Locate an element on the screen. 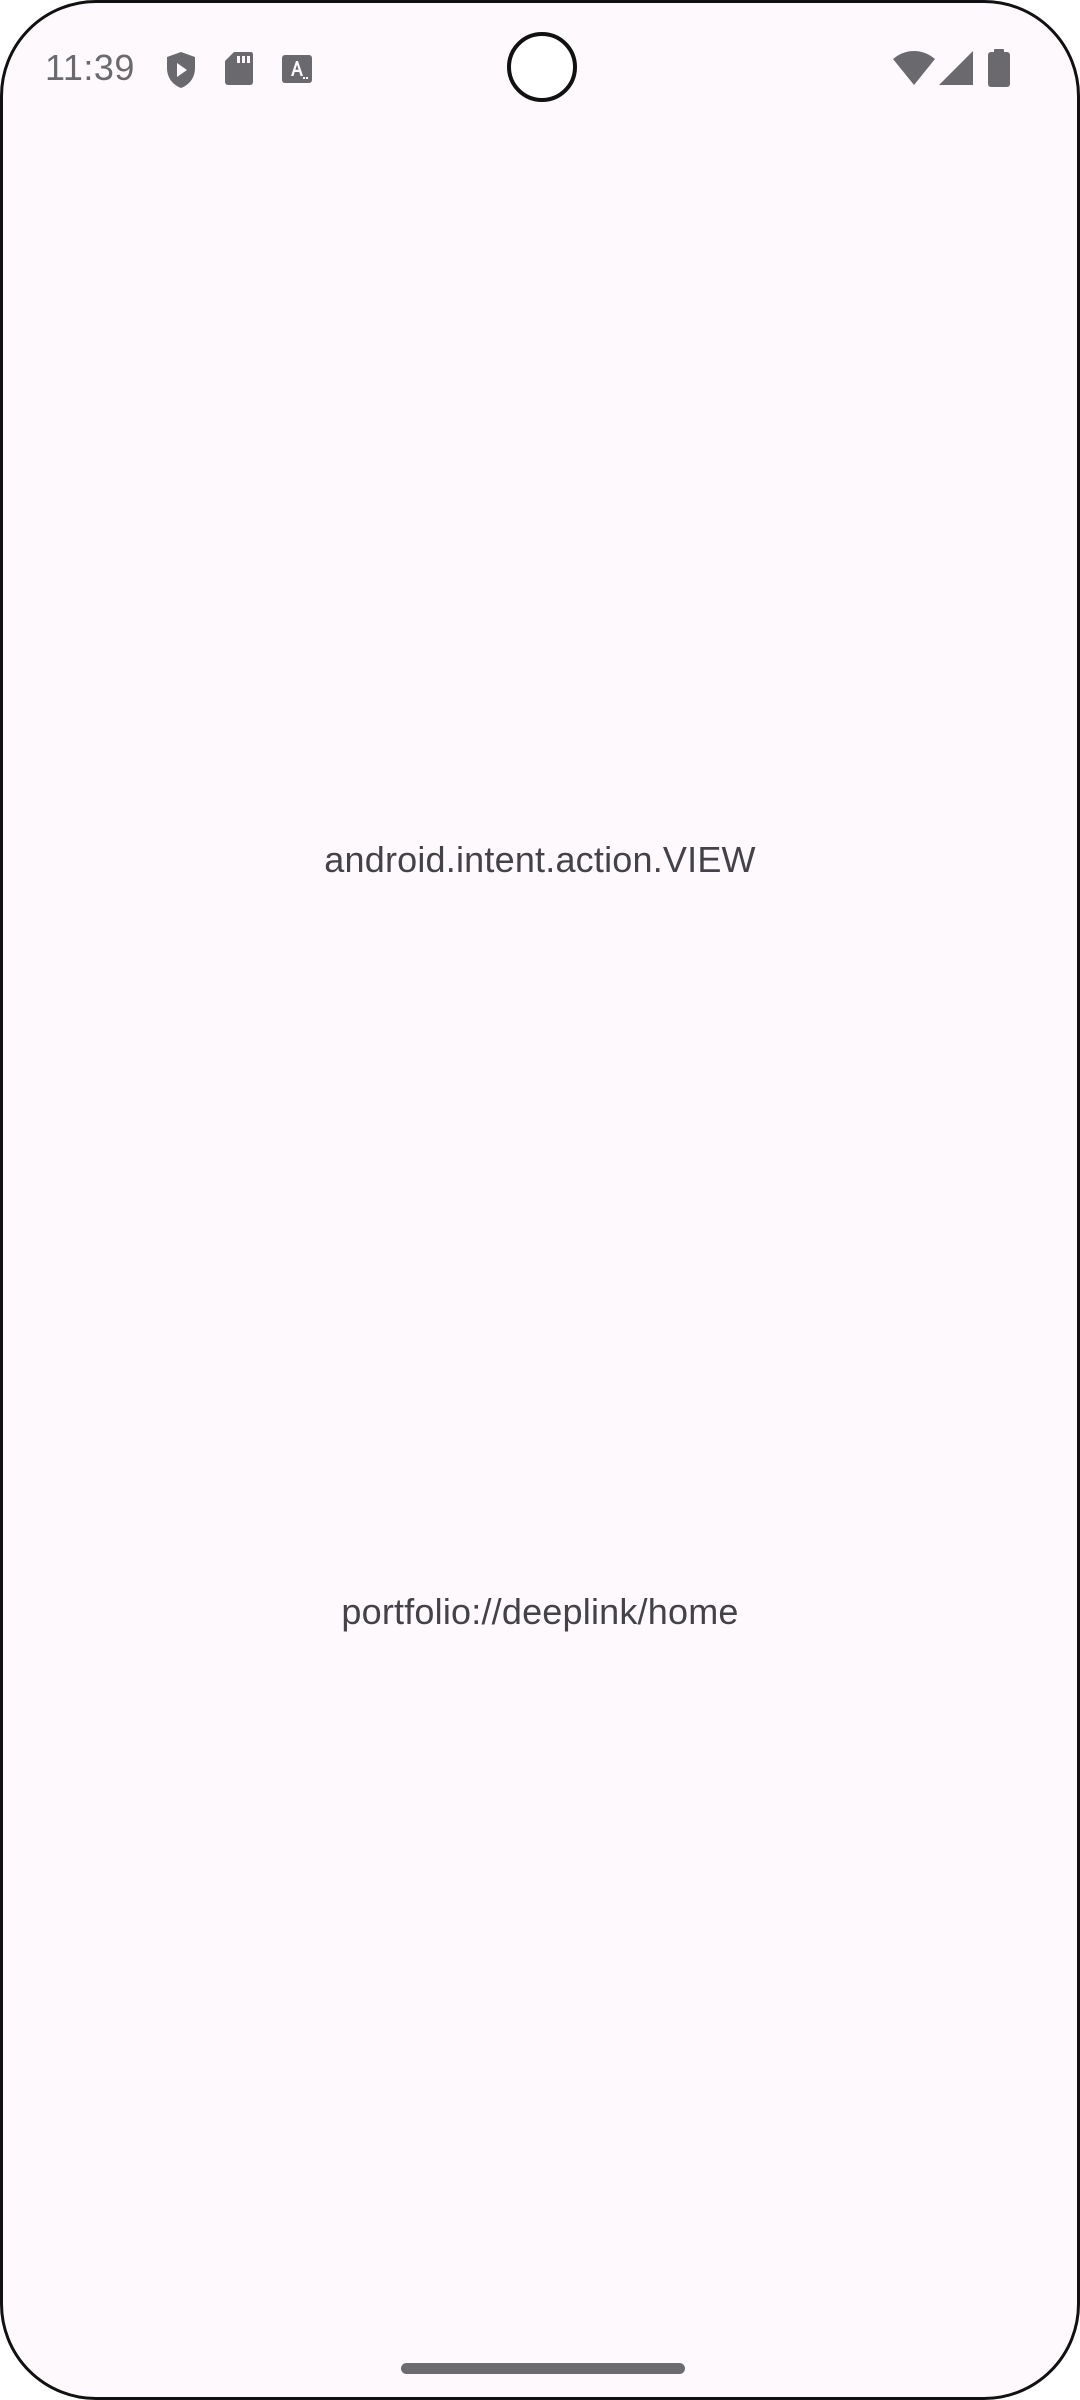 The image size is (1080, 2400). play-protect-shield-icon is located at coordinates (181, 70).